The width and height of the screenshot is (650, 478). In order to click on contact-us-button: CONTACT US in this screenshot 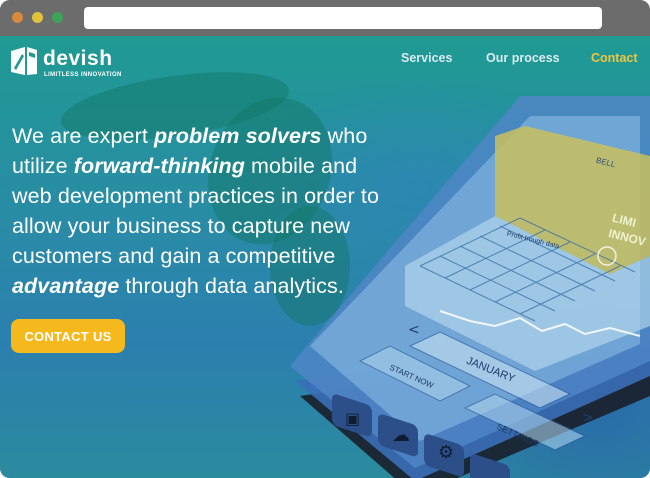, I will do `click(68, 336)`.